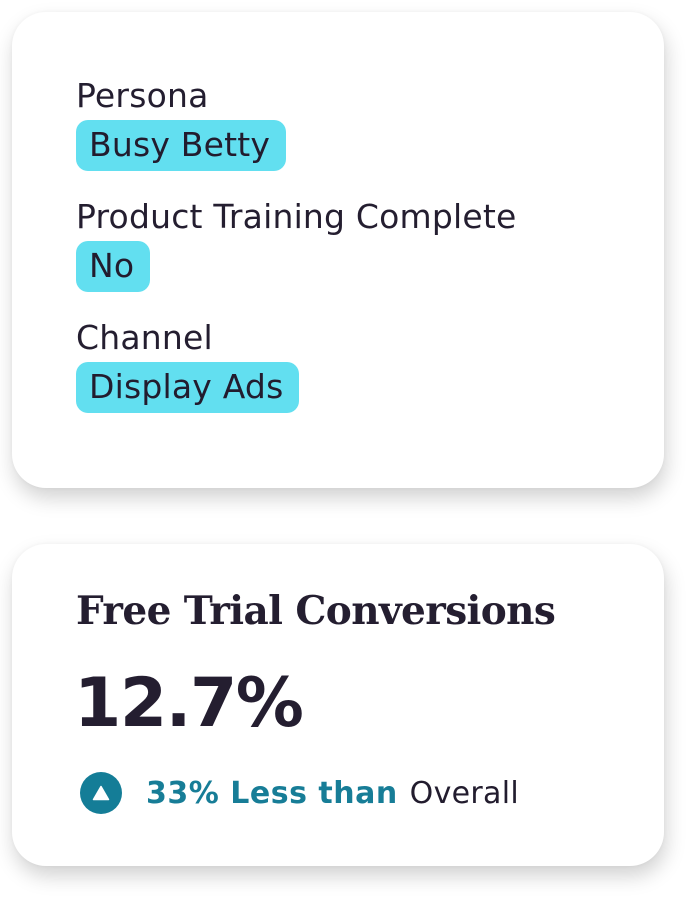 Image resolution: width=697 pixels, height=898 pixels. What do you see at coordinates (370, 365) in the screenshot?
I see `attribute-channel: Channel Display Ads` at bounding box center [370, 365].